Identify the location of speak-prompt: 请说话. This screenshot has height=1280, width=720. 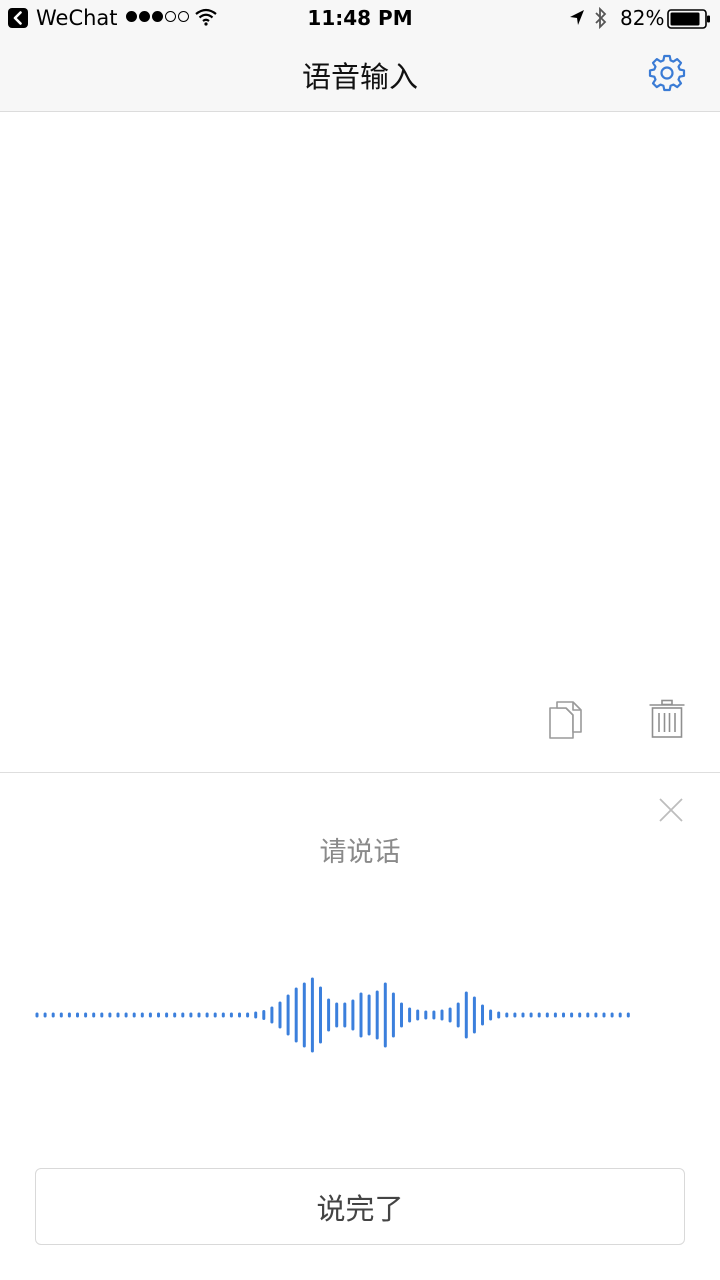
(360, 852).